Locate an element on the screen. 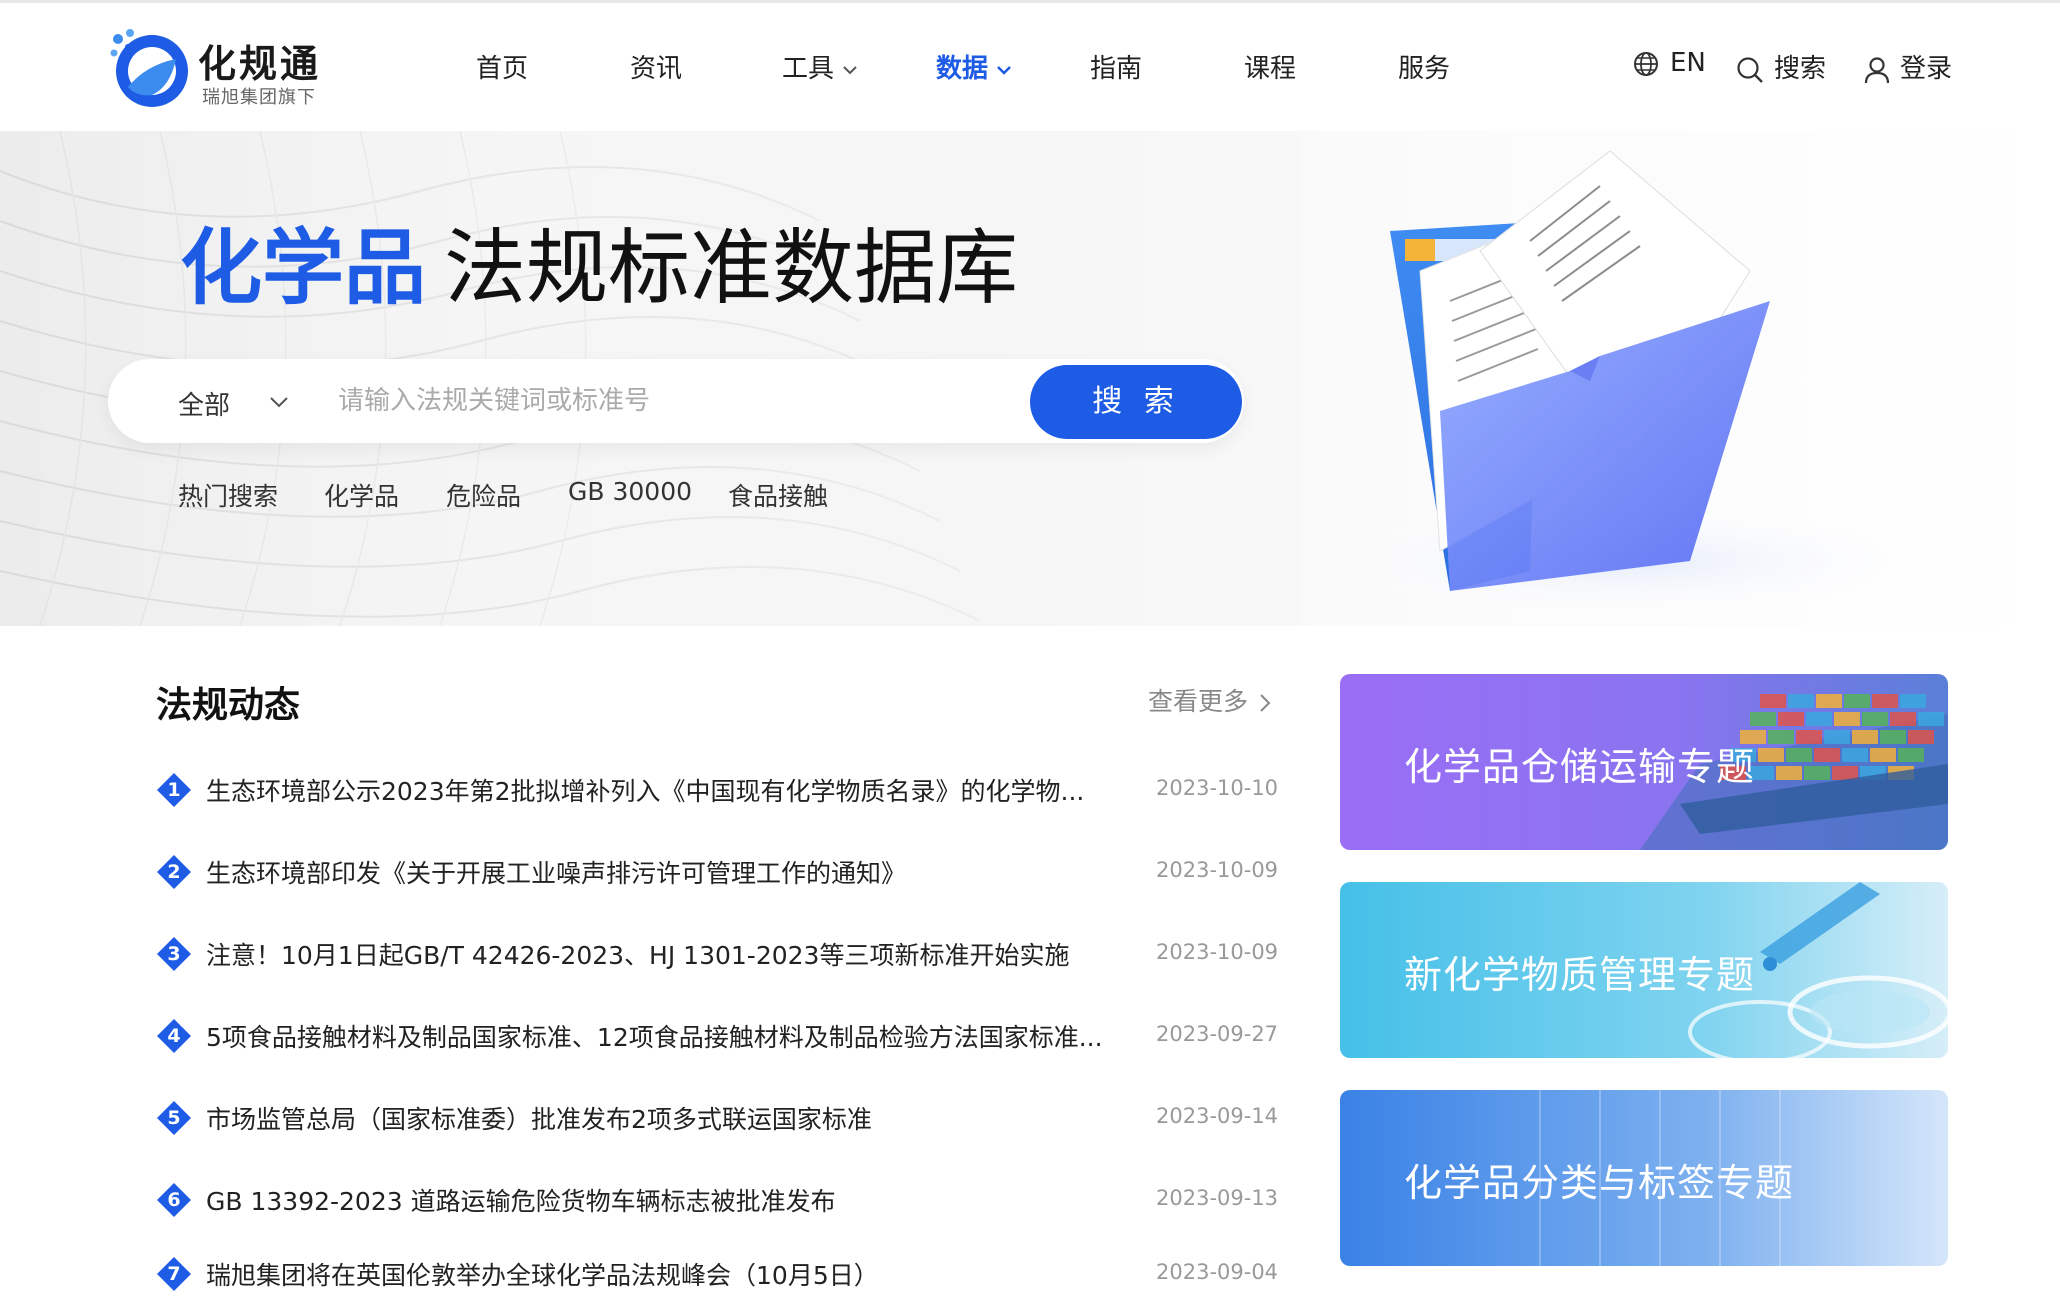 The height and width of the screenshot is (1296, 2060). topic-title: 化学品分类与标签专题 is located at coordinates (1599, 1183).